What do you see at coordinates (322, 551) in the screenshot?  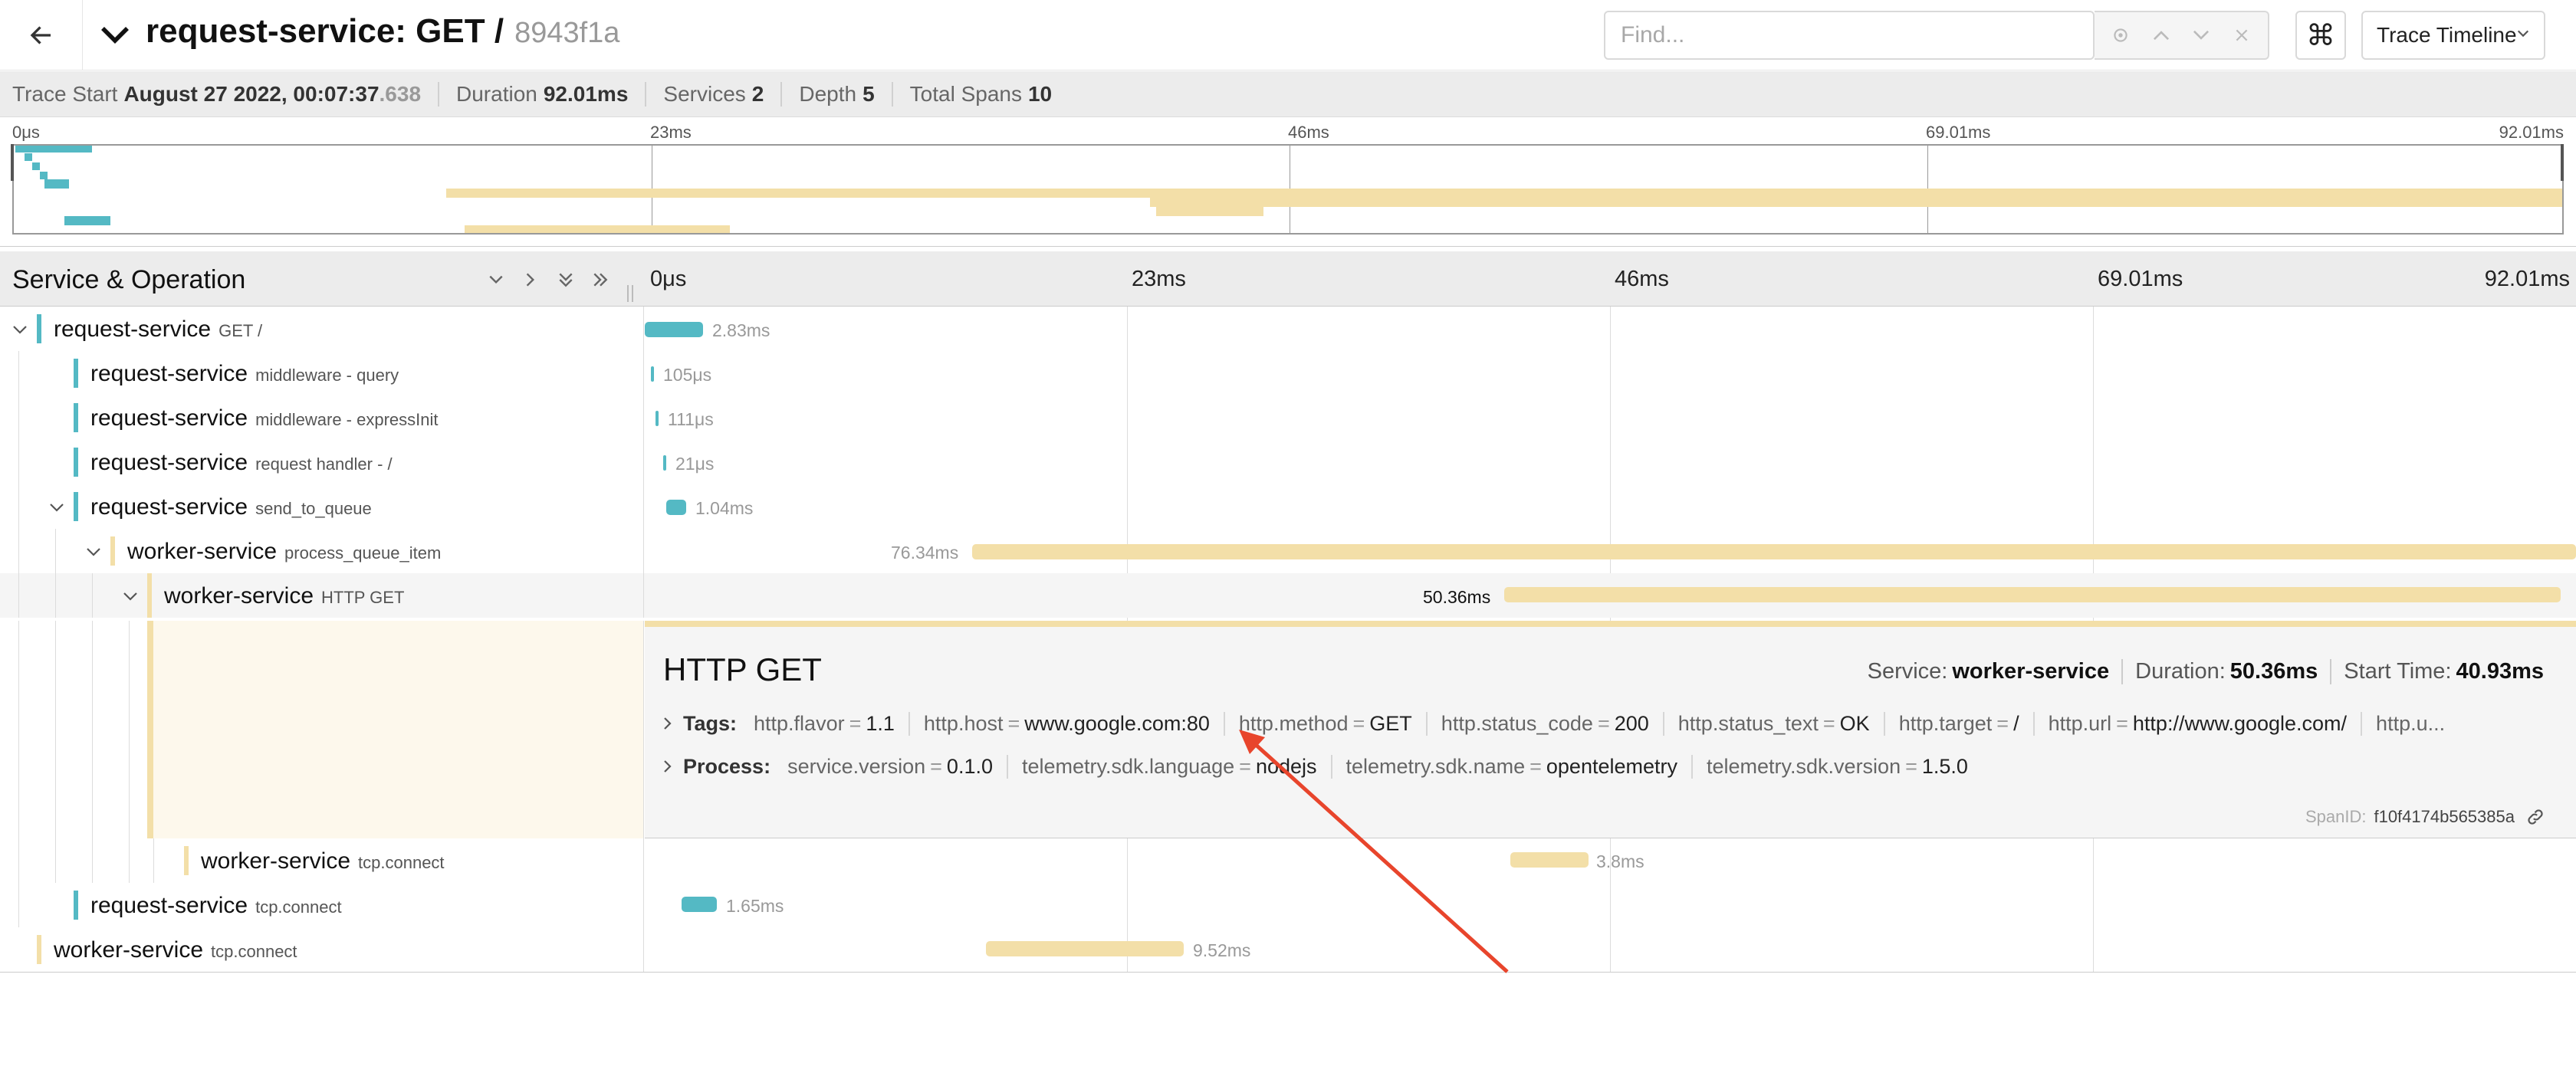 I see `span-name-cell: worker-service process_queue_item` at bounding box center [322, 551].